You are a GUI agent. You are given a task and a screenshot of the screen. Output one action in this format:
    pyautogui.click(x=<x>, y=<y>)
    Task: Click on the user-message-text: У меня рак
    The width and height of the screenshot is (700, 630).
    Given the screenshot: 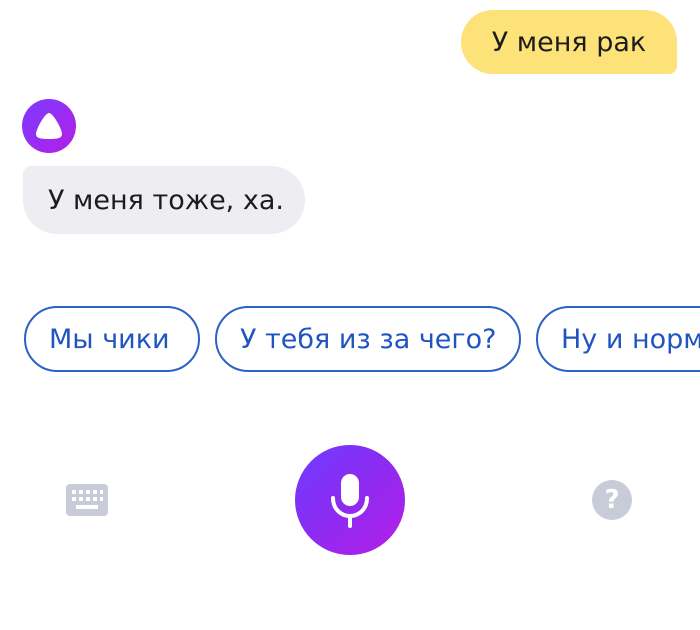 What is the action you would take?
    pyautogui.click(x=569, y=42)
    